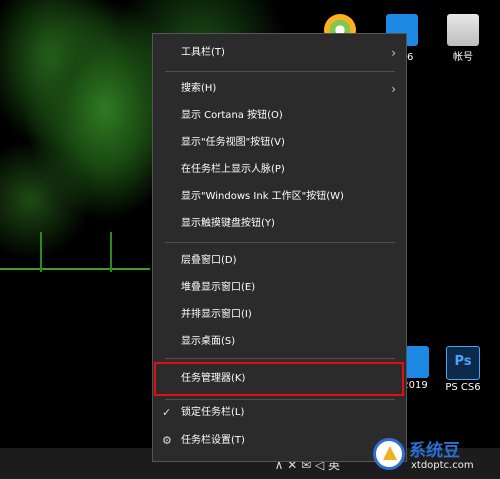  I want to click on watermark: 系统豆 xtdoptc.com, so click(436, 457).